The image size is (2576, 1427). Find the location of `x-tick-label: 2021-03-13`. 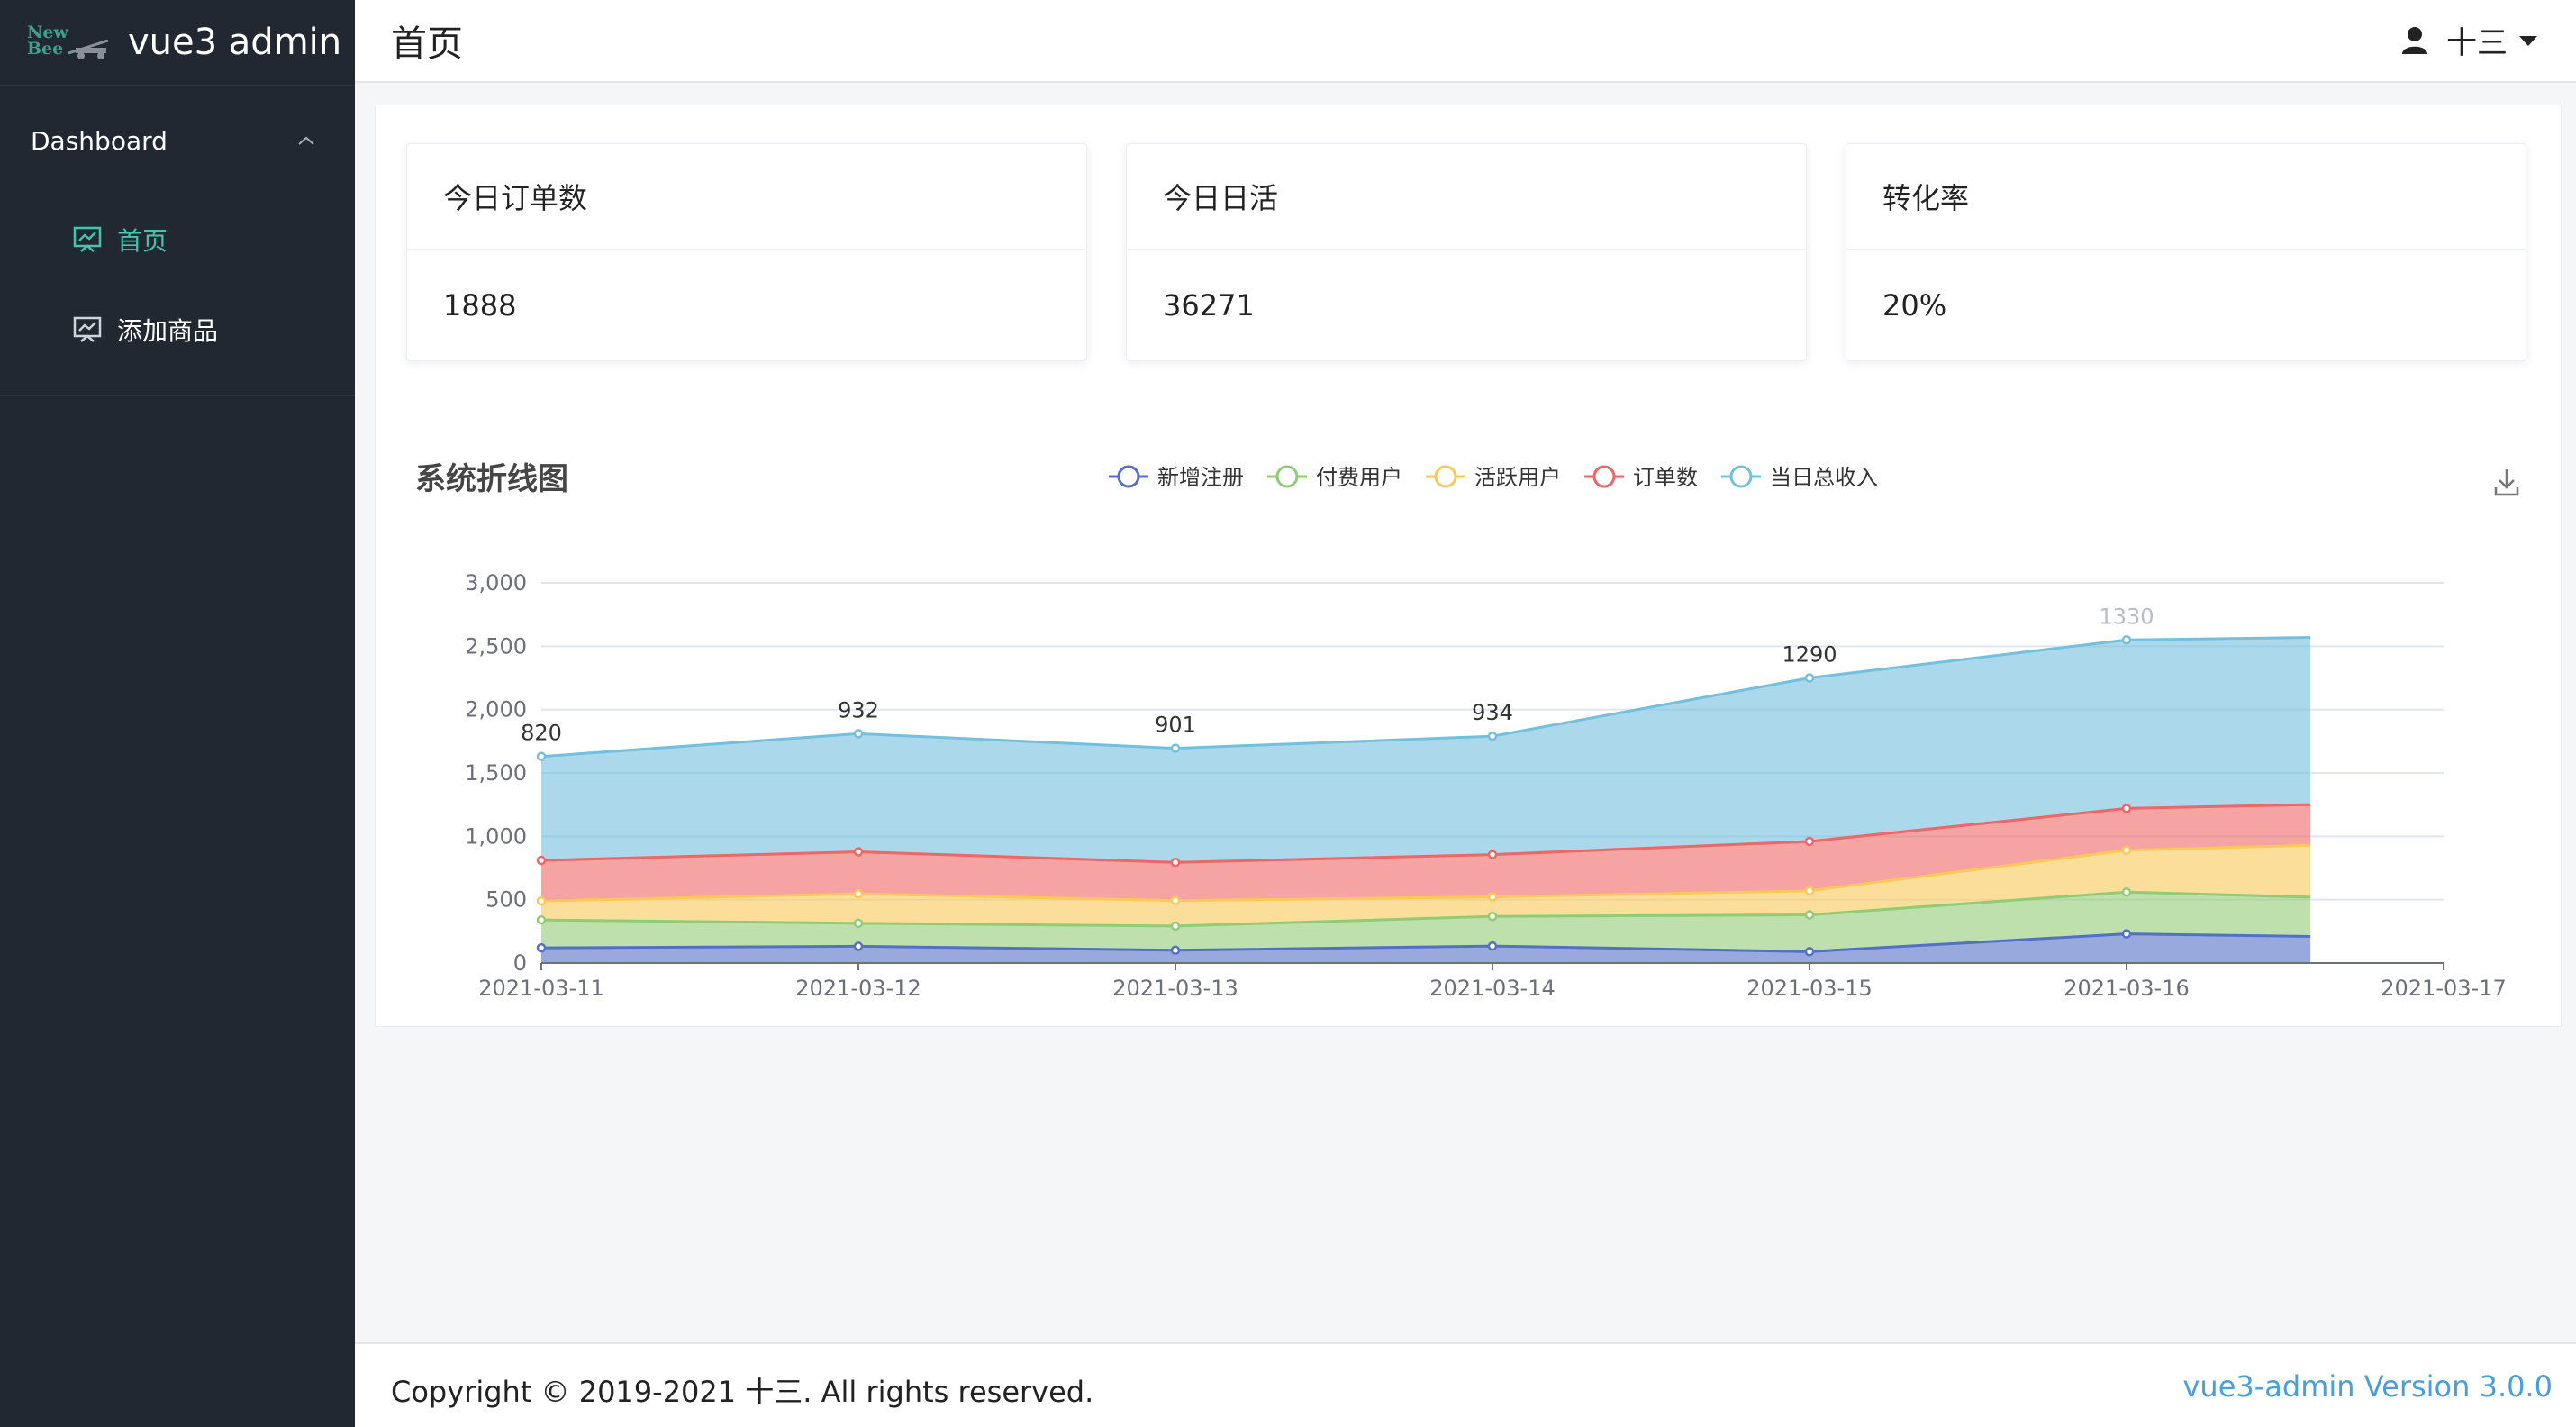

x-tick-label: 2021-03-13 is located at coordinates (1175, 988).